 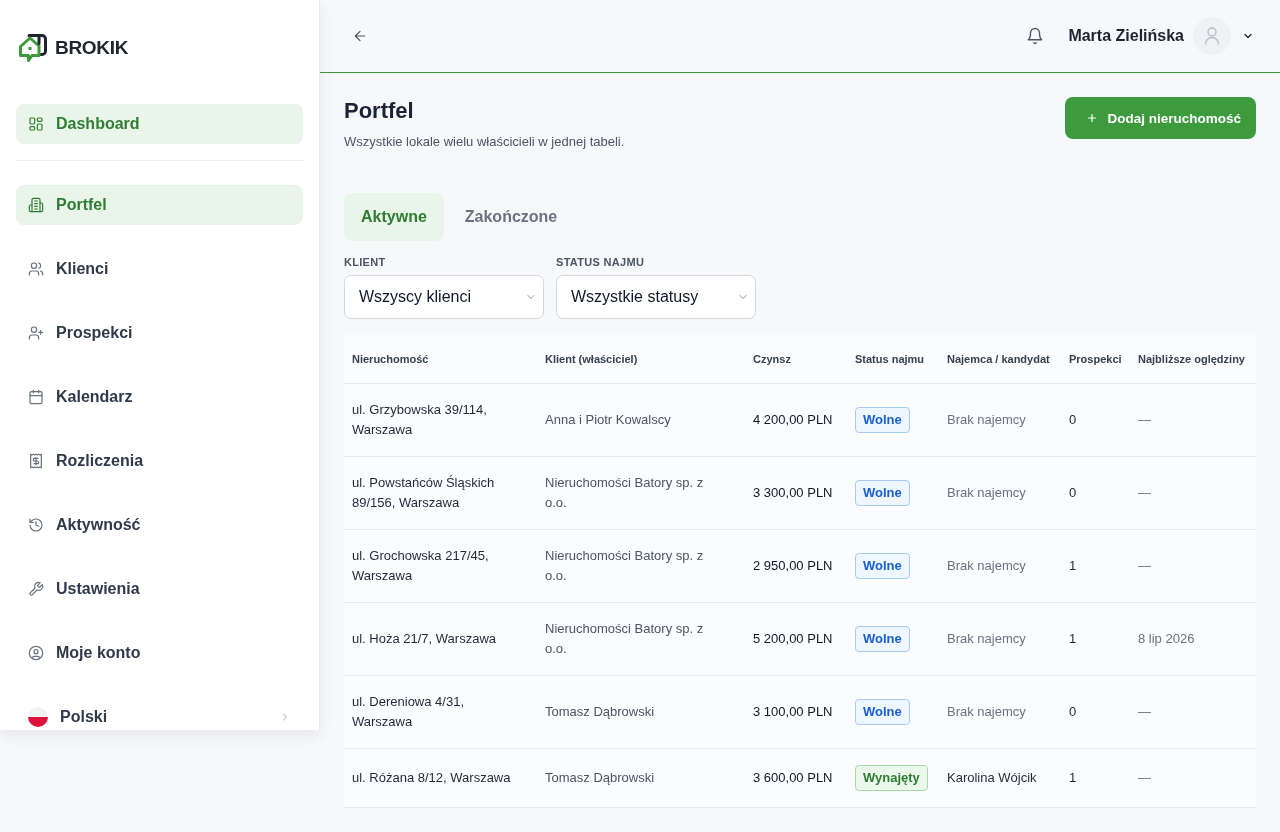 I want to click on column-header: Czynsz, so click(x=796, y=359).